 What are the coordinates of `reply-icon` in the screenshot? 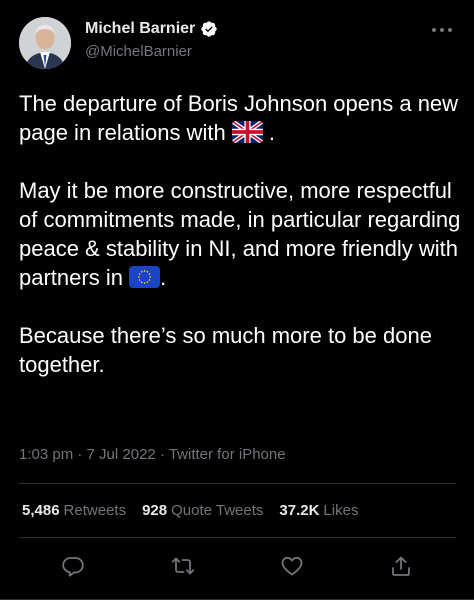 It's located at (73, 567).